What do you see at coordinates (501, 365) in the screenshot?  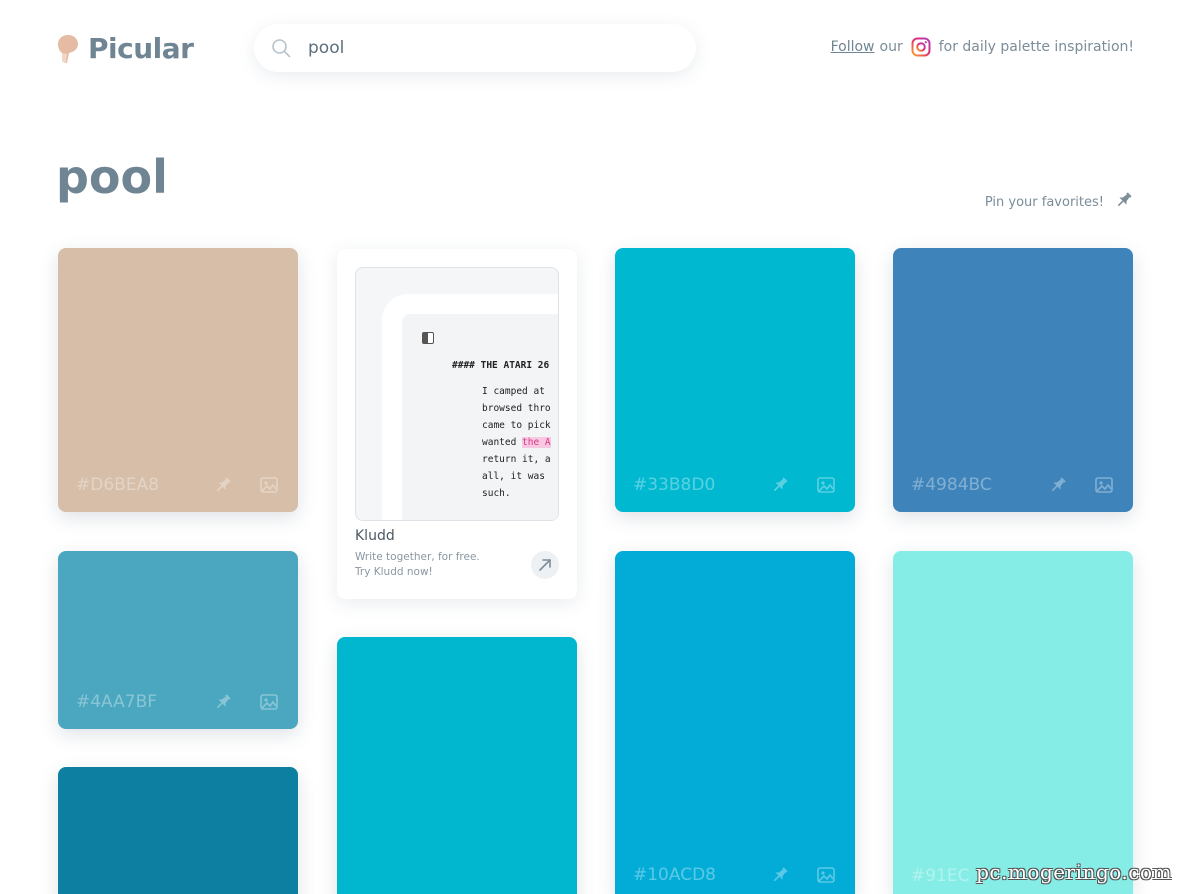 I see `doc-heading: #### THE ATARI 26` at bounding box center [501, 365].